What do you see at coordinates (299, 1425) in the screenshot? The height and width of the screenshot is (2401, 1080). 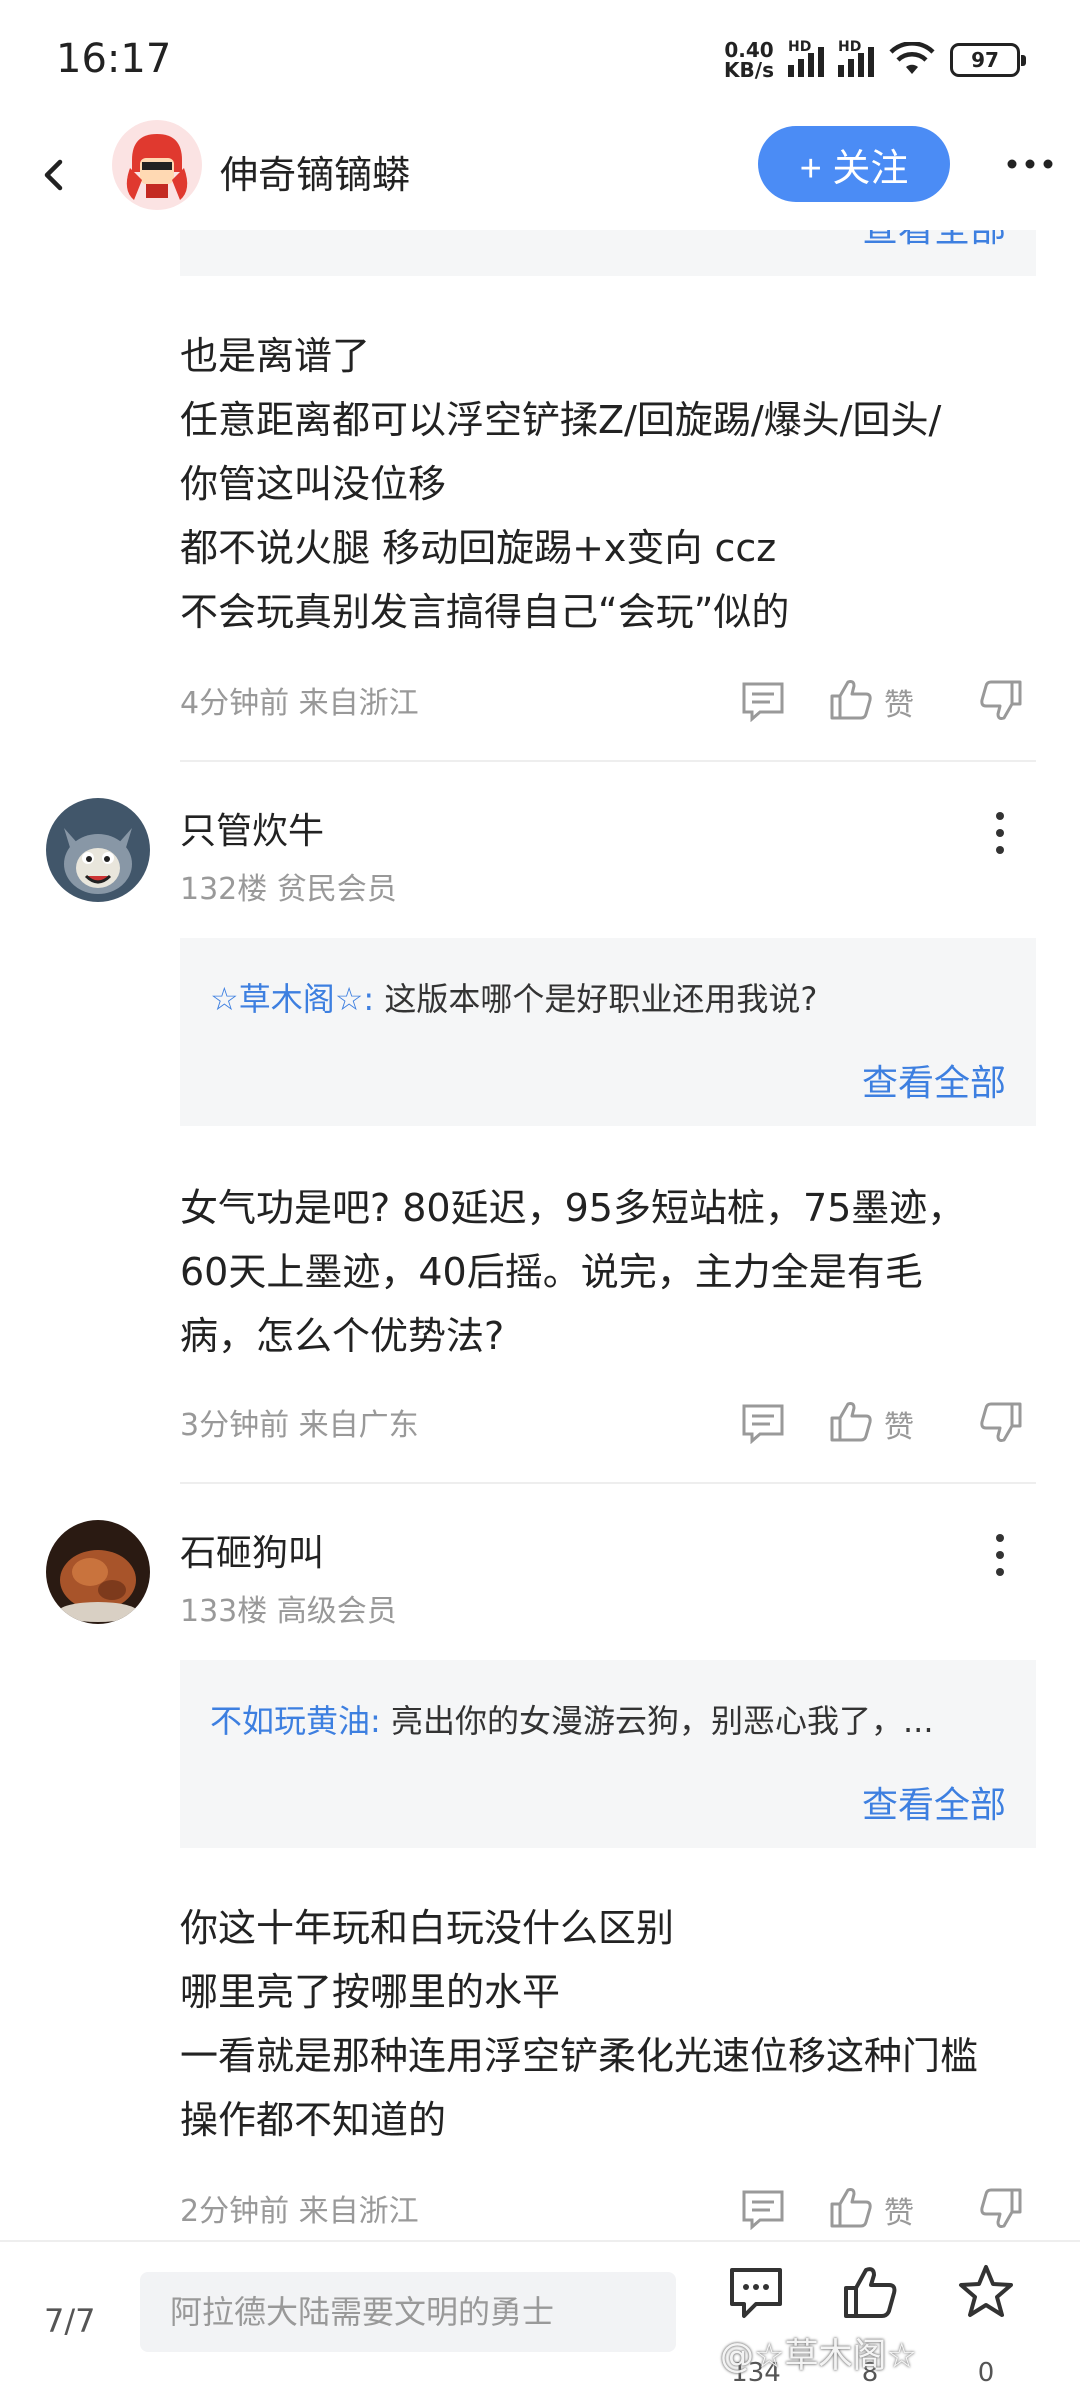 I see `reply-meta: 3分钟前 来自广东` at bounding box center [299, 1425].